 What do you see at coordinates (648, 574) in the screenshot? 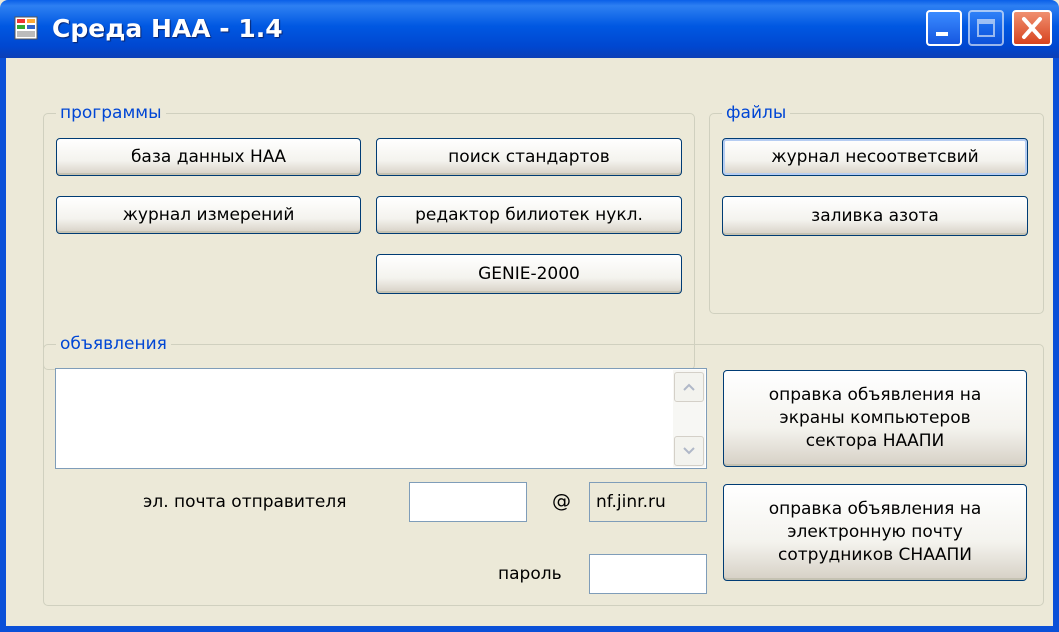
I see `password-input` at bounding box center [648, 574].